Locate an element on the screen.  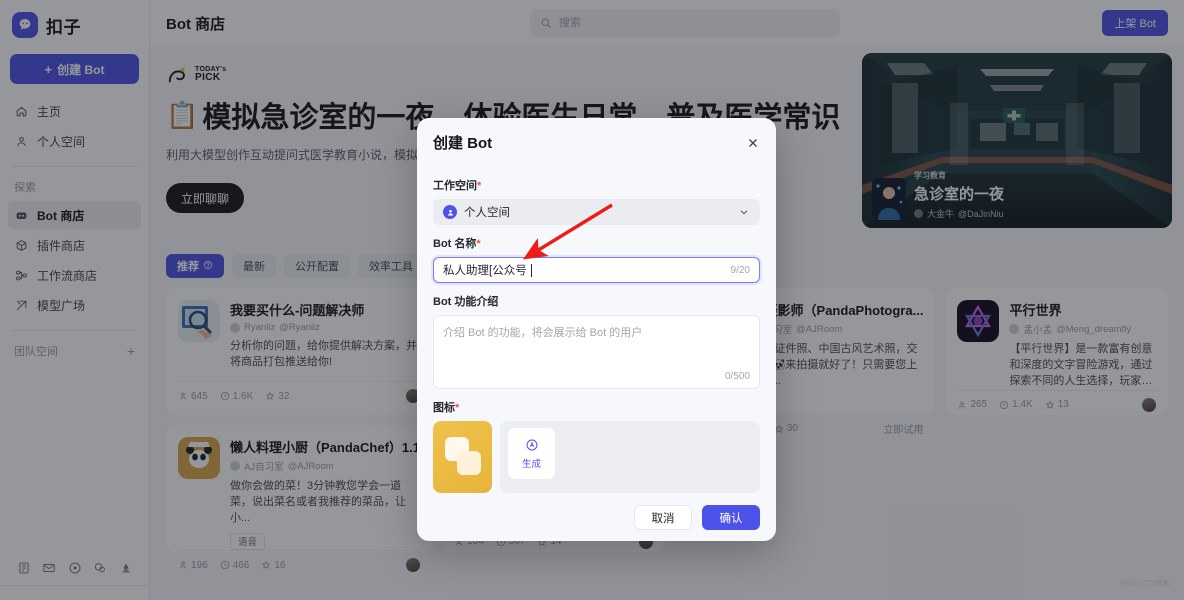
bot-name-value: 私人助理[公众号 is located at coordinates (485, 271).